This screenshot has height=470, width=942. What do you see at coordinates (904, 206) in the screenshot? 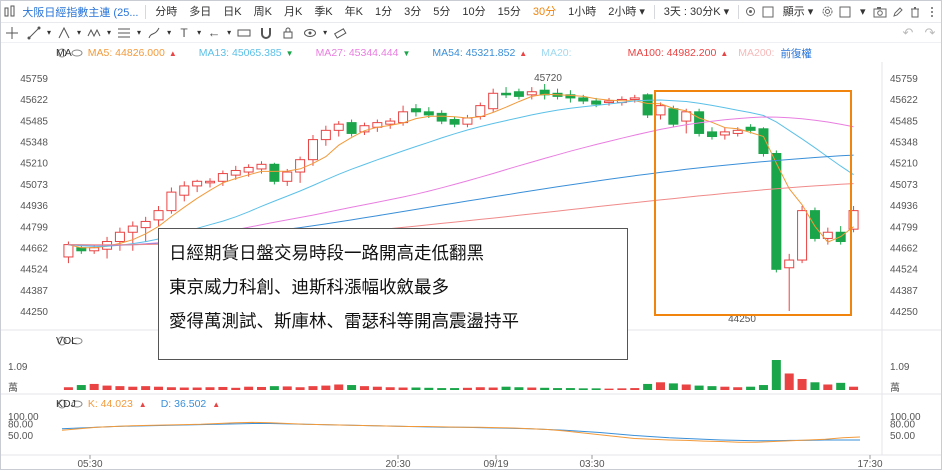
I see `price-axis-label-right: 44936` at bounding box center [904, 206].